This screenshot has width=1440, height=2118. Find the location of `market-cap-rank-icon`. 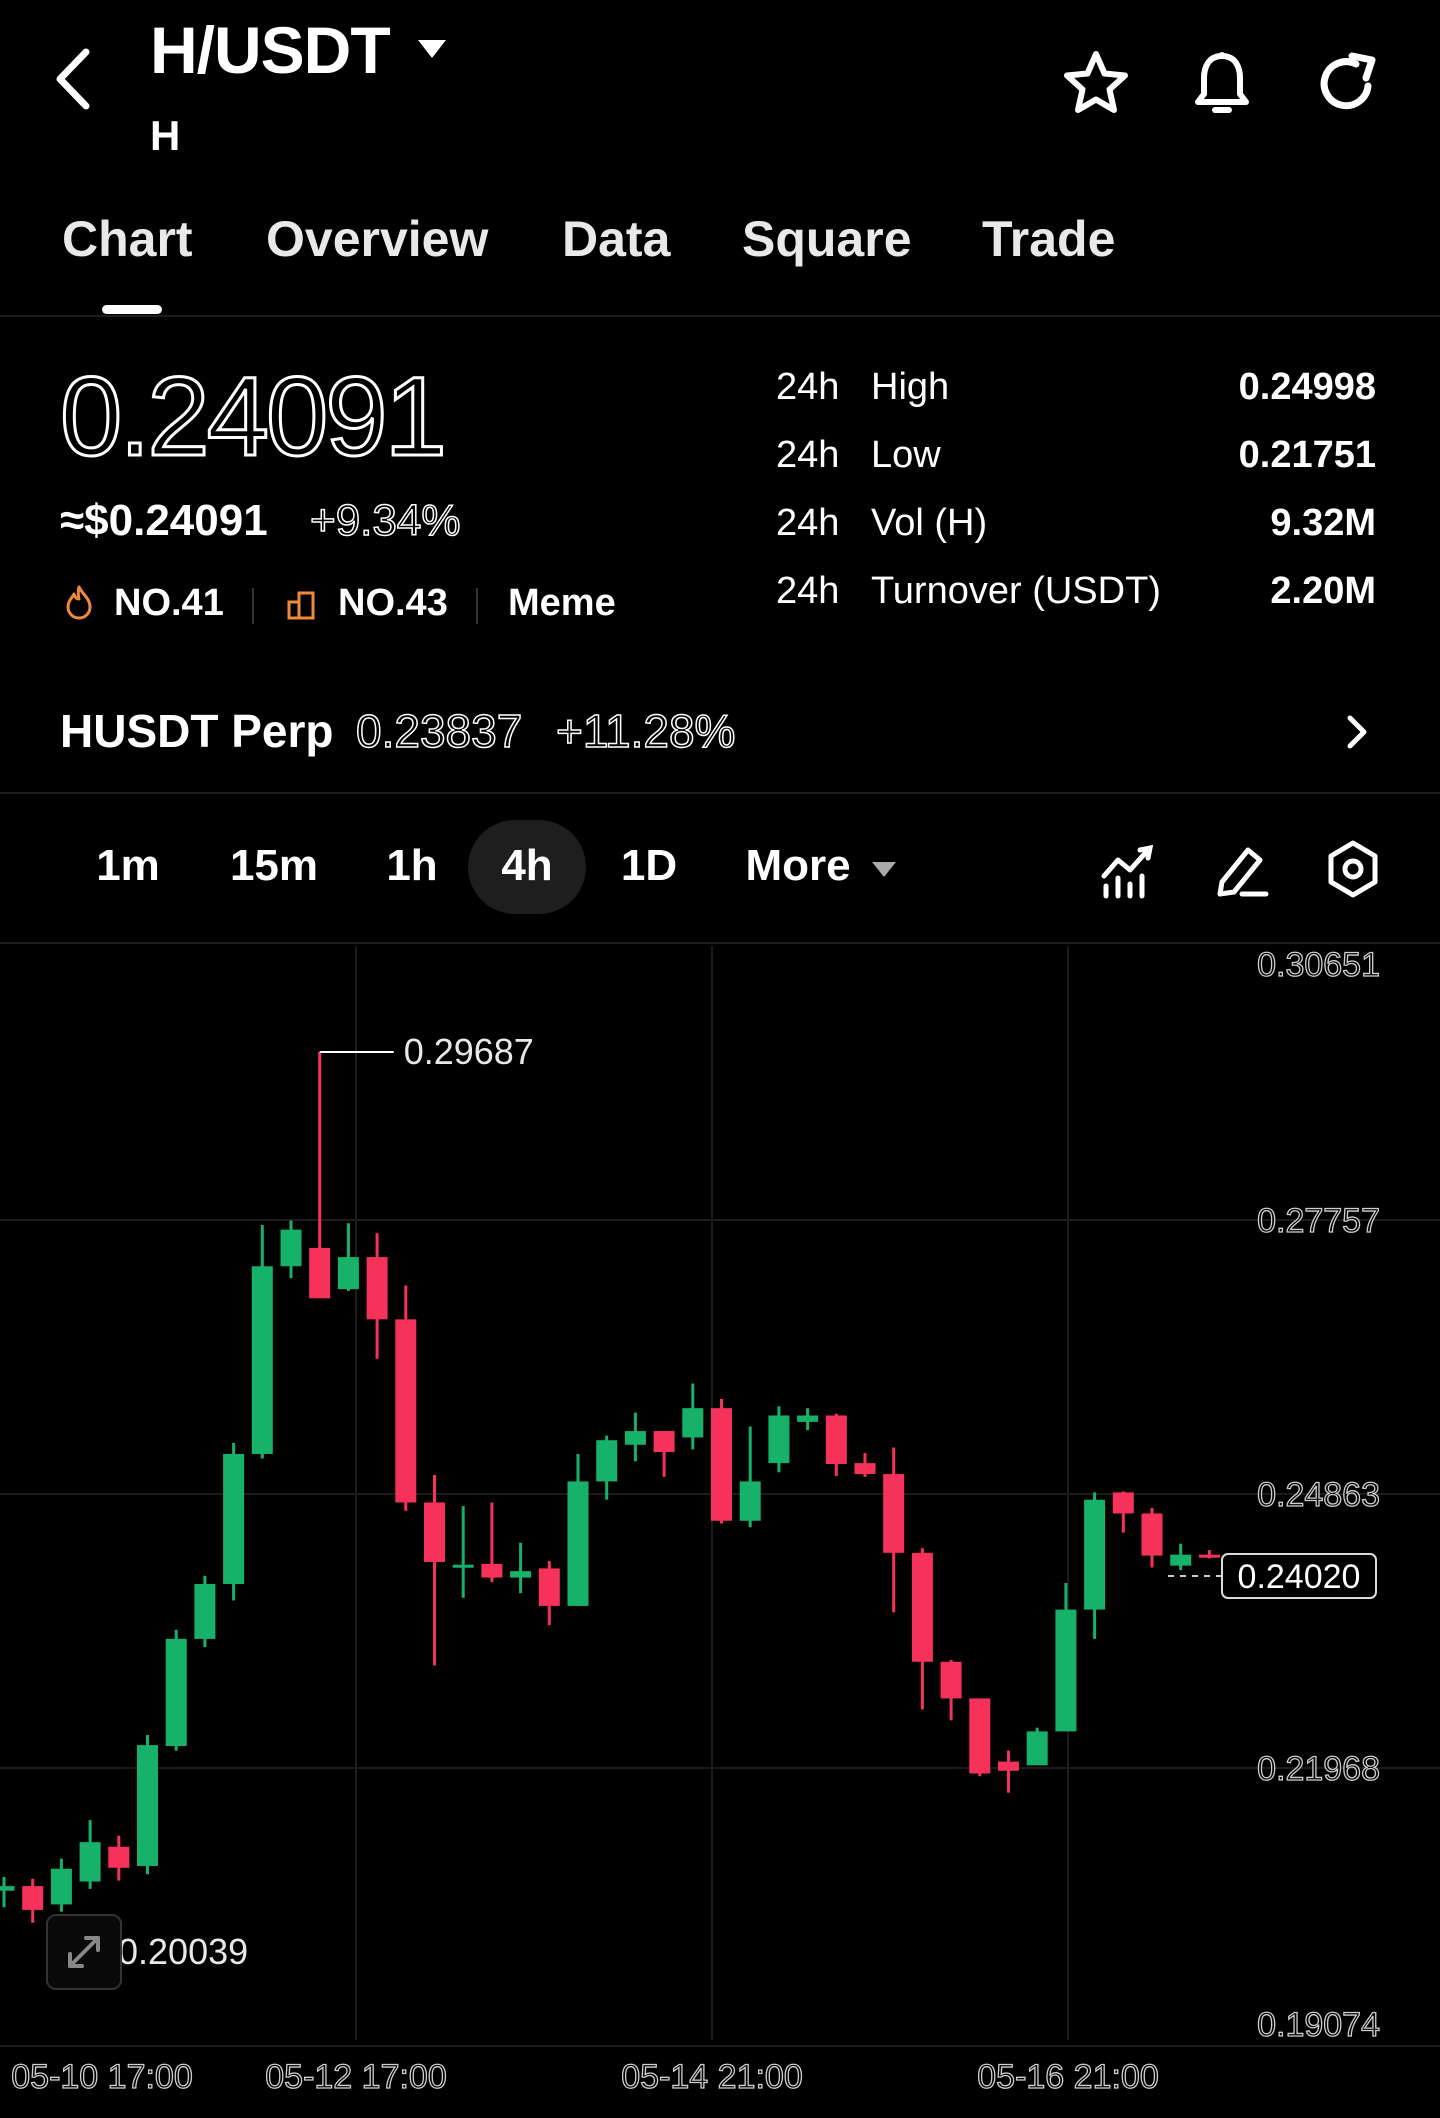

market-cap-rank-icon is located at coordinates (302, 605).